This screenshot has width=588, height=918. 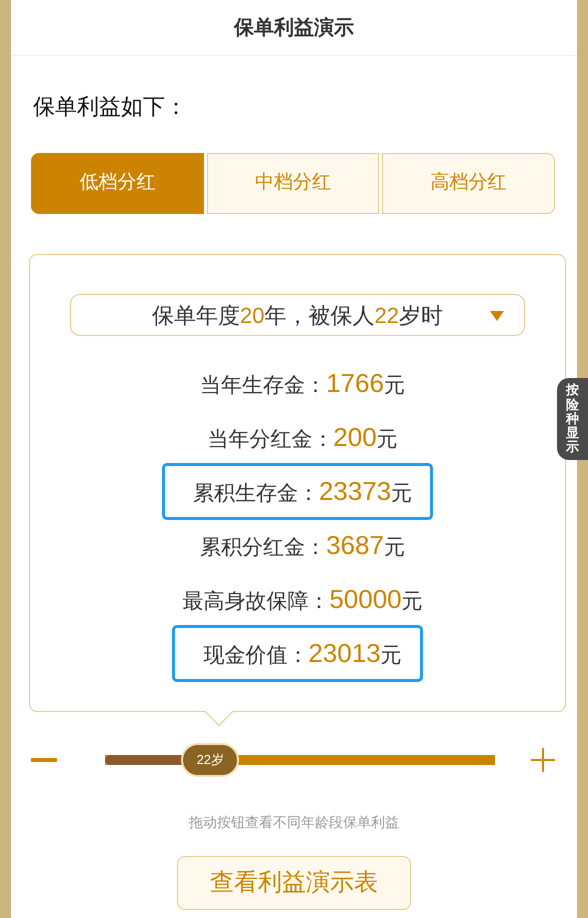 What do you see at coordinates (355, 383) in the screenshot?
I see `benefit-value: 1766` at bounding box center [355, 383].